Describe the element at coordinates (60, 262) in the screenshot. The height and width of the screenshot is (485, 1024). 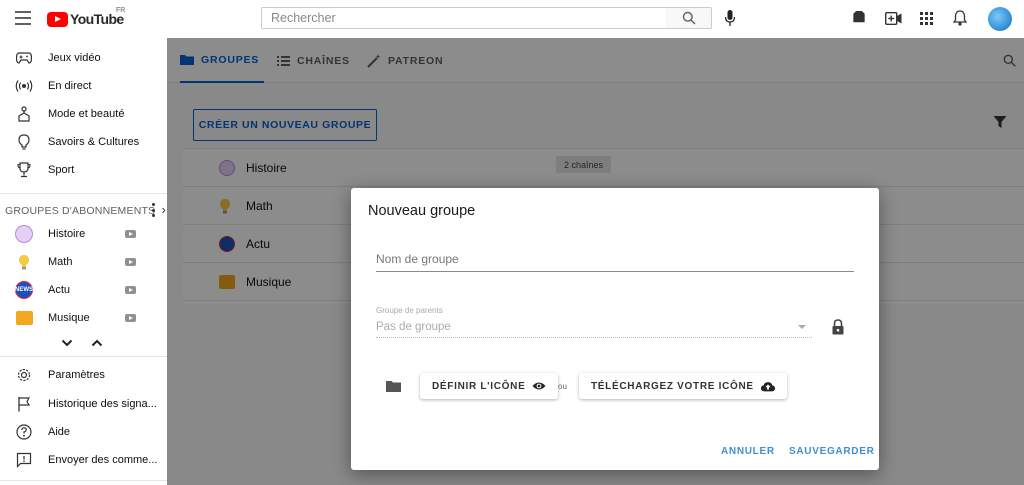
I see `sidebar-item-label: Math` at that location.